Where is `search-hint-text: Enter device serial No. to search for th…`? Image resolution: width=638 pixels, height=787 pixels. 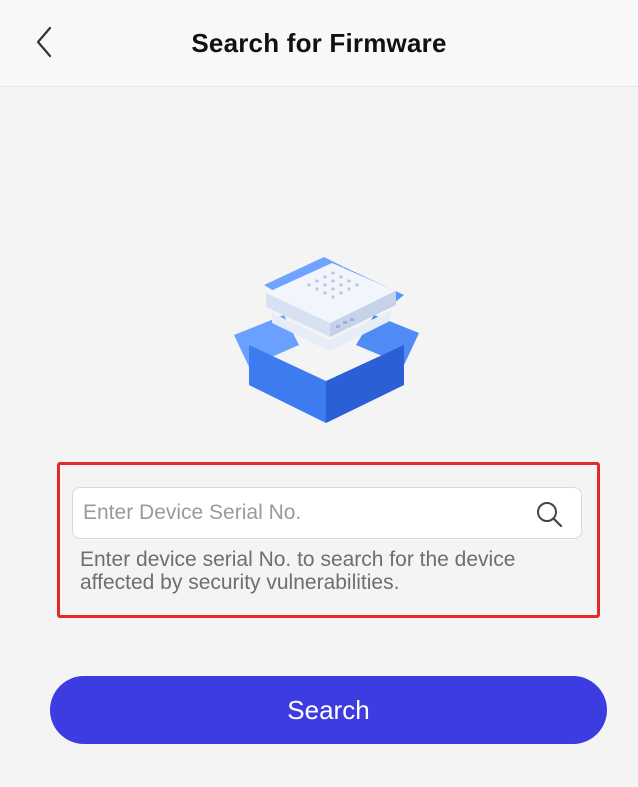
search-hint-text: Enter device serial No. to search for th… is located at coordinates (298, 571).